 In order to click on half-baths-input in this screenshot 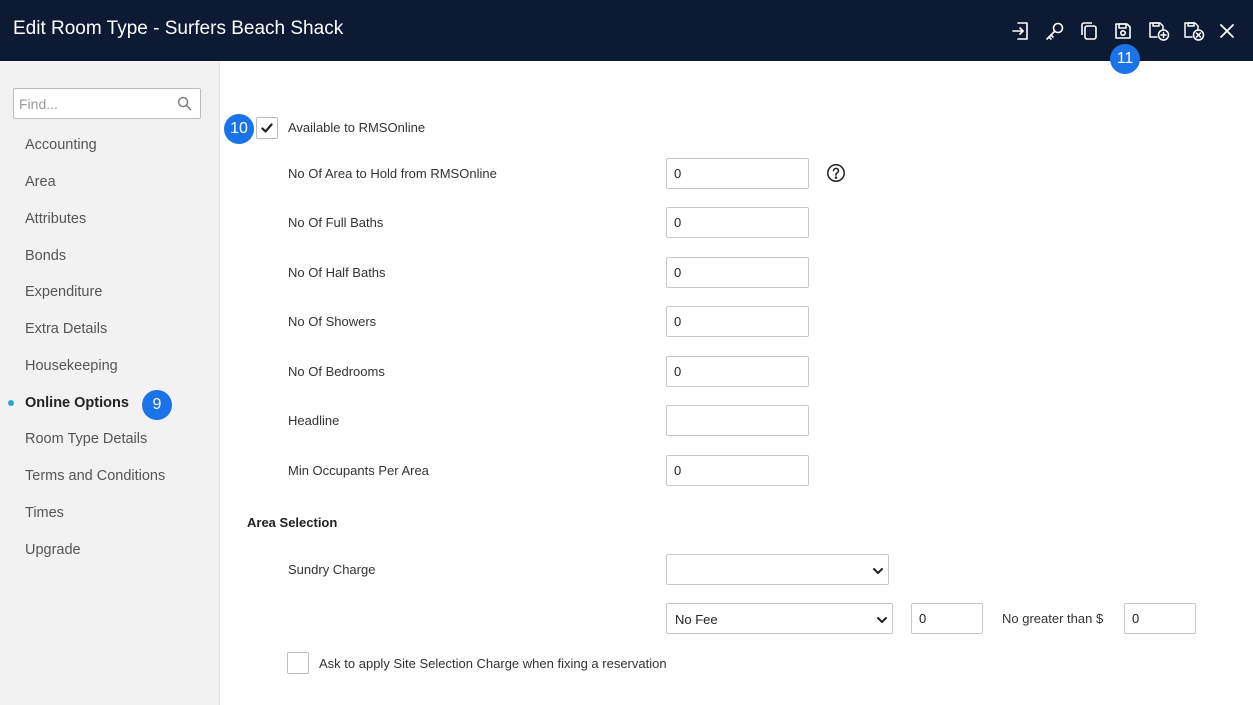, I will do `click(737, 272)`.